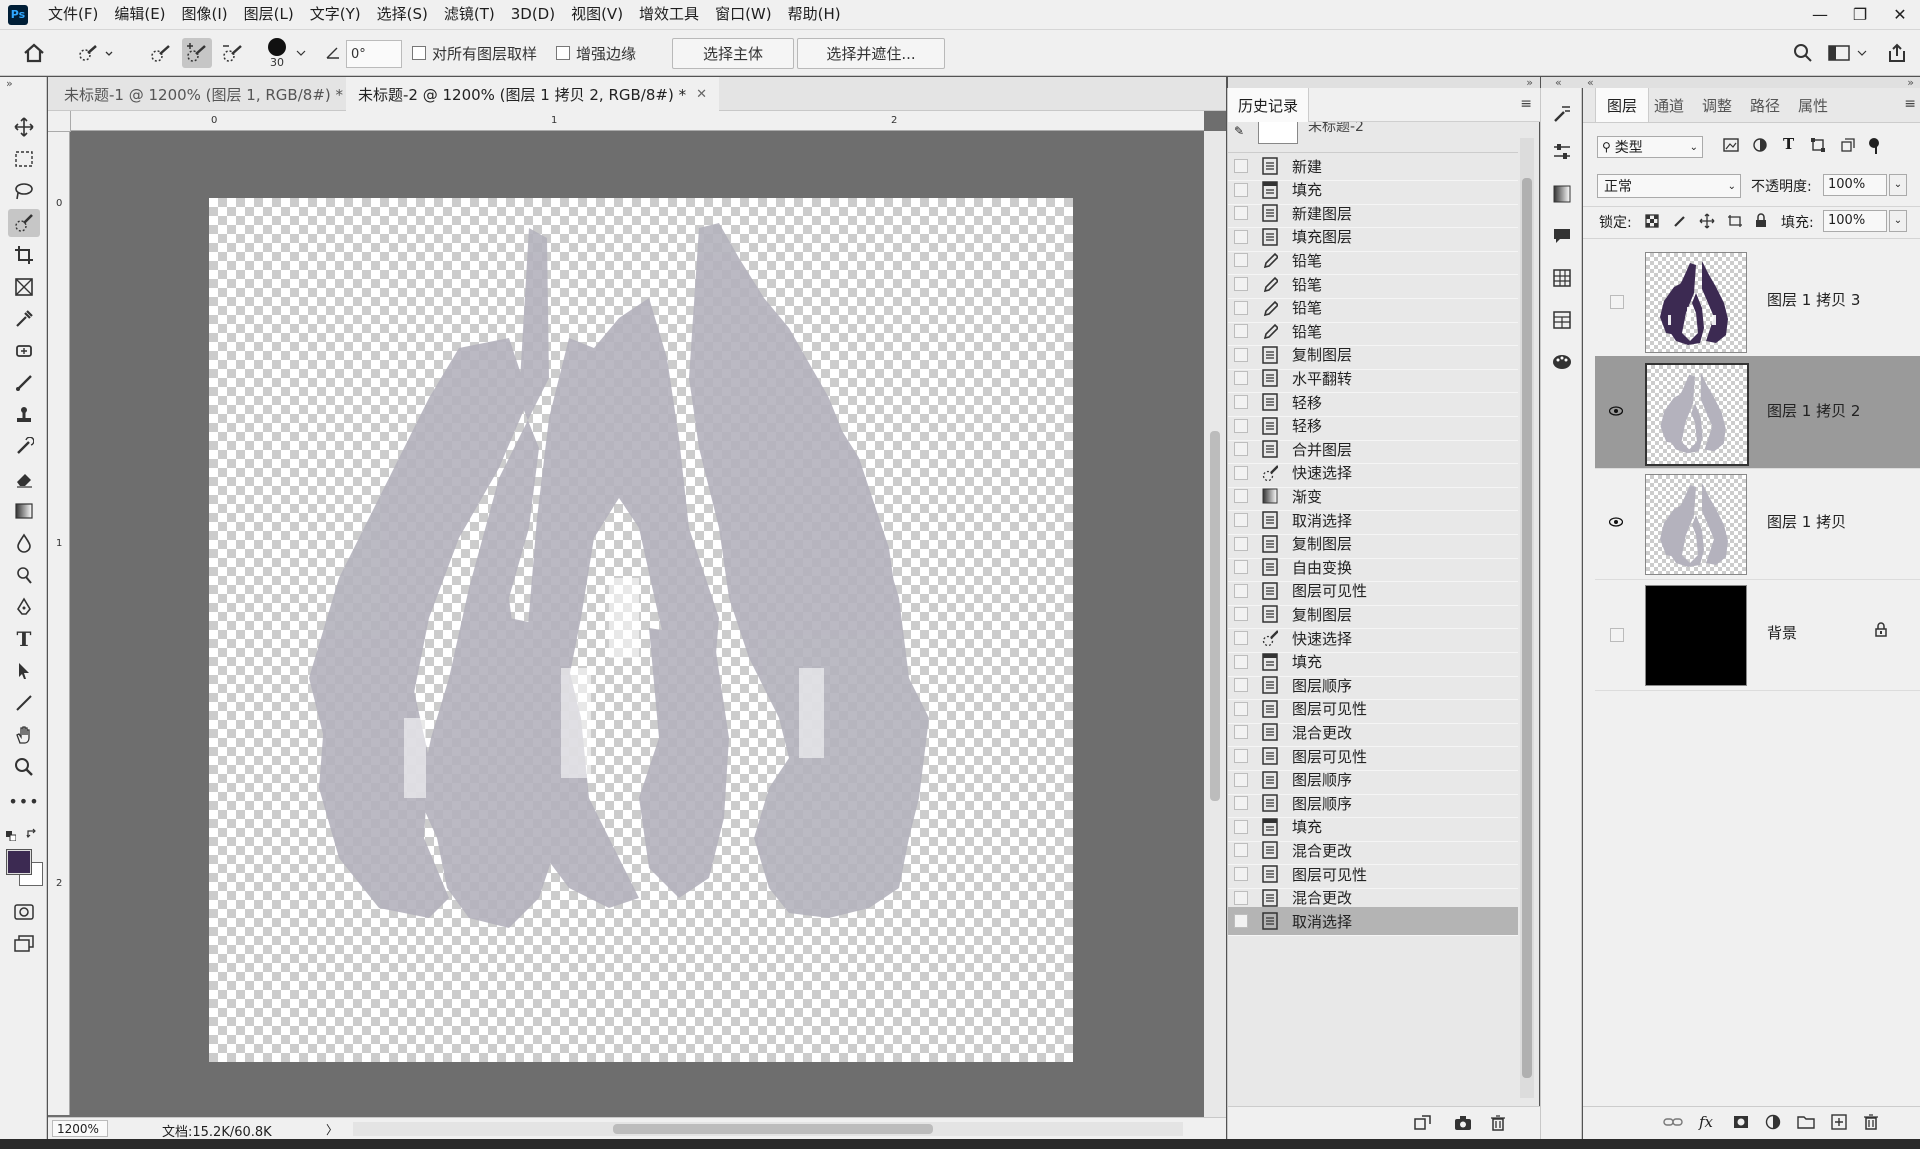 The image size is (1920, 1149). Describe the element at coordinates (1813, 299) in the screenshot. I see `layer-name: 图层 1 拷贝 3` at that location.